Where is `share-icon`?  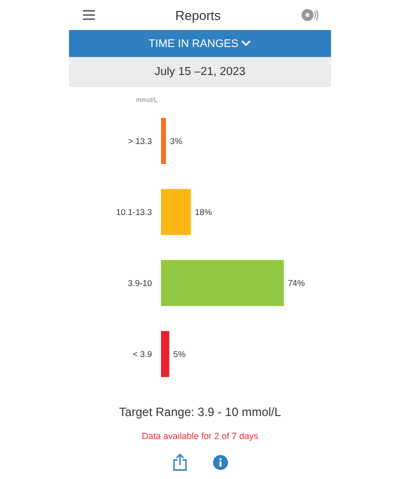
share-icon is located at coordinates (179, 462).